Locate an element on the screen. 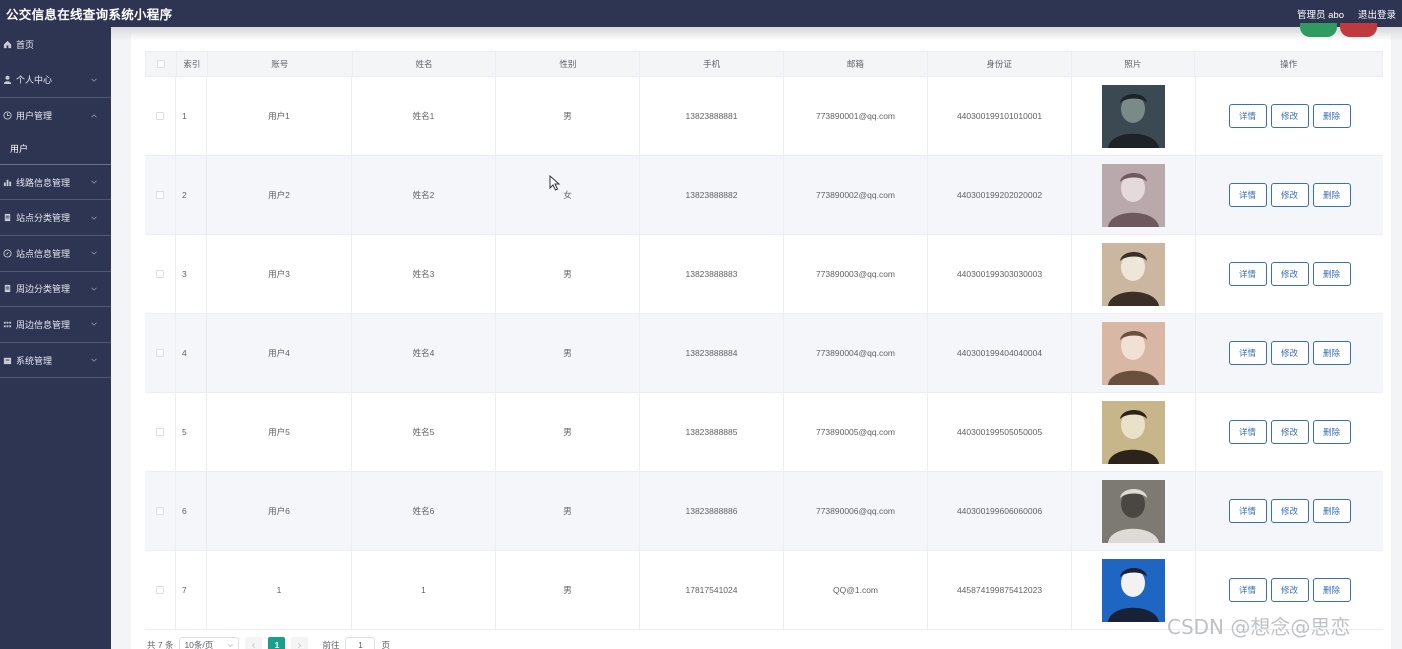 The width and height of the screenshot is (1402, 649). cell-account: 用户4 is located at coordinates (279, 353).